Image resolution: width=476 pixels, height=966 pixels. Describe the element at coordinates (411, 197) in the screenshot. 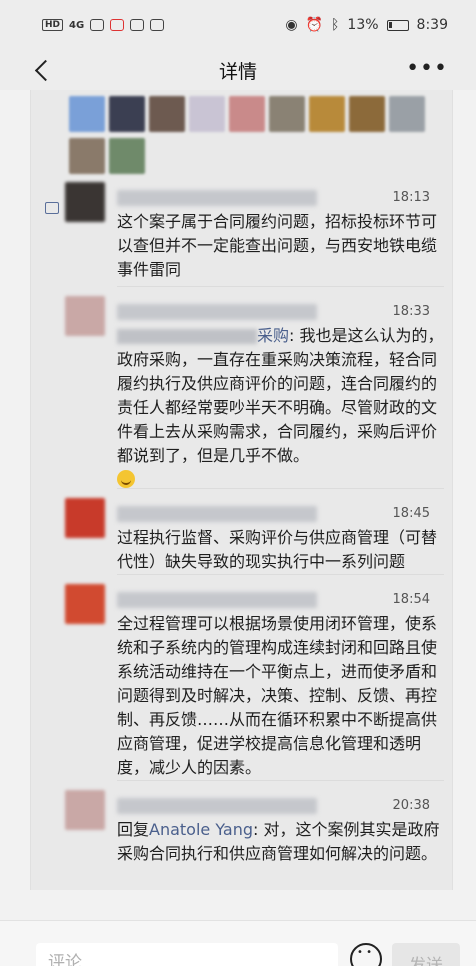

I see `comment-time: 18:13` at that location.